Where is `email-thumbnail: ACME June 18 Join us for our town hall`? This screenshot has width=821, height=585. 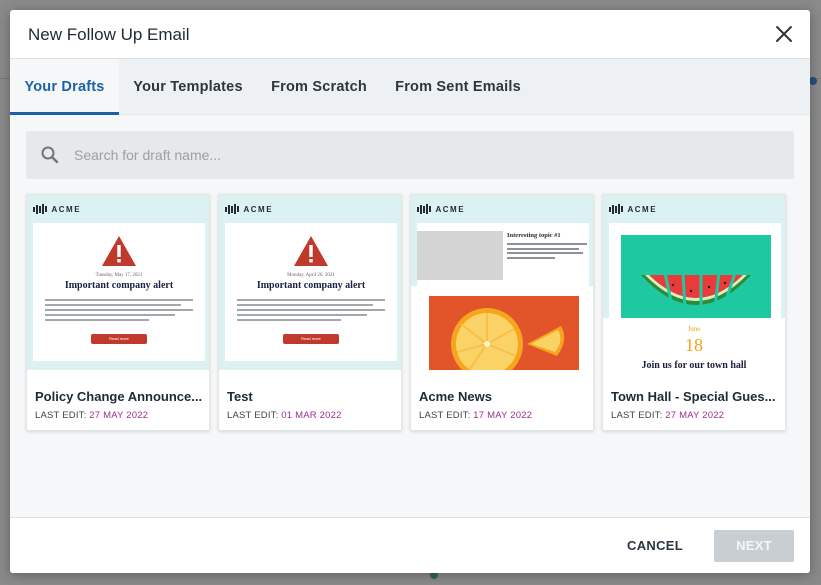
email-thumbnail: ACME June 18 Join us for our town hall is located at coordinates (694, 282).